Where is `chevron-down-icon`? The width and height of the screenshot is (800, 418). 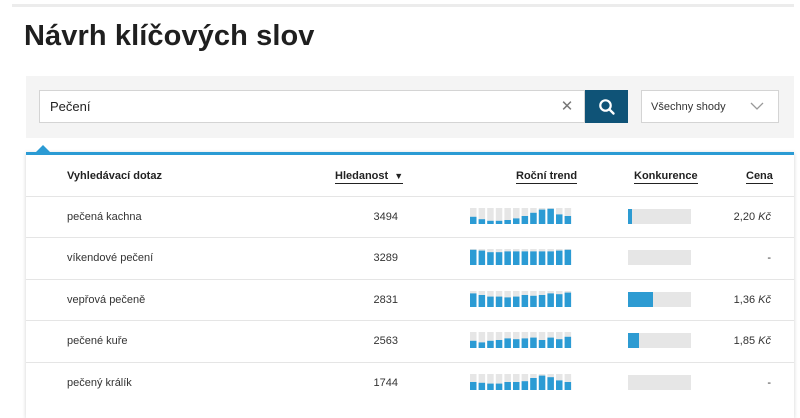 chevron-down-icon is located at coordinates (757, 106).